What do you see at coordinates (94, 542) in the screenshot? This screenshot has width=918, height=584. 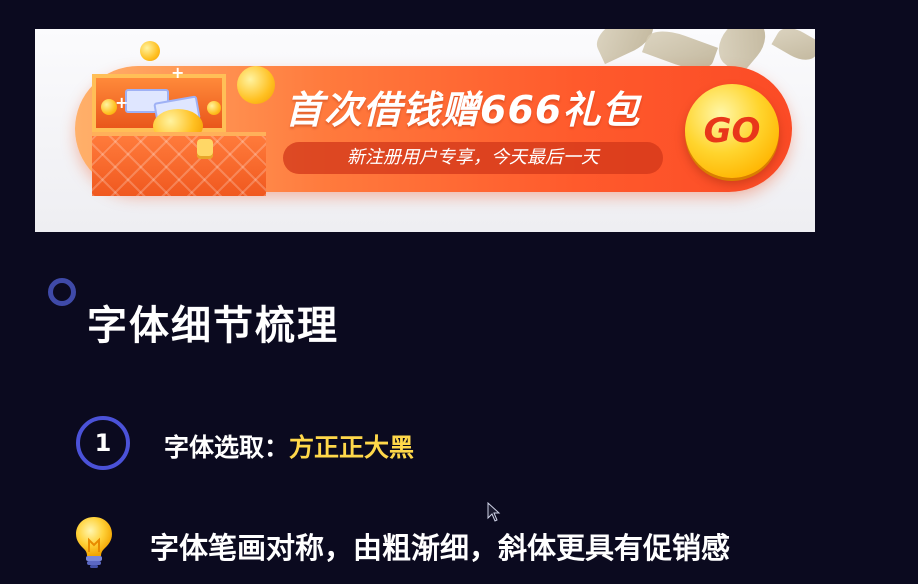 I see `light-bulb-icon` at bounding box center [94, 542].